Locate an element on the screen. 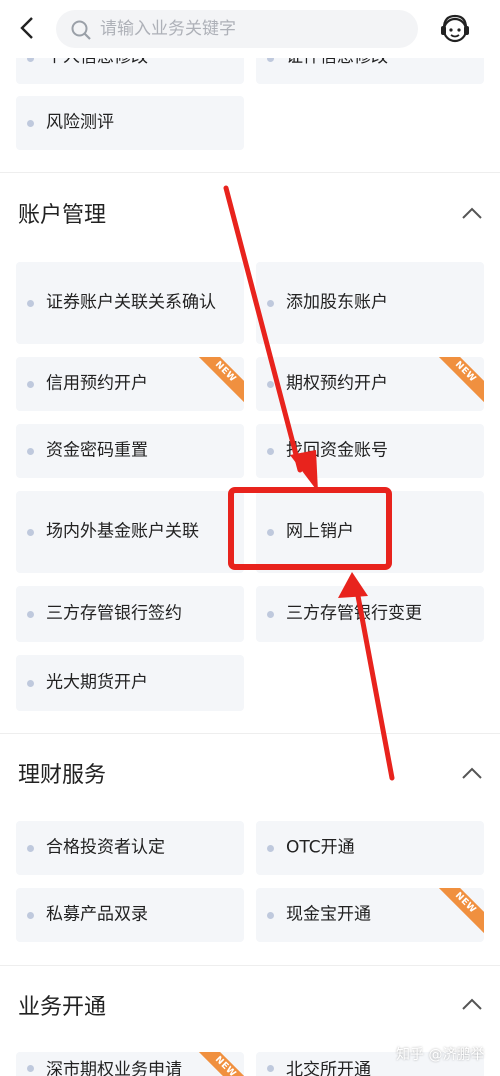 This screenshot has height=1076, width=500. service-label: 添加股东账户 is located at coordinates (337, 302).